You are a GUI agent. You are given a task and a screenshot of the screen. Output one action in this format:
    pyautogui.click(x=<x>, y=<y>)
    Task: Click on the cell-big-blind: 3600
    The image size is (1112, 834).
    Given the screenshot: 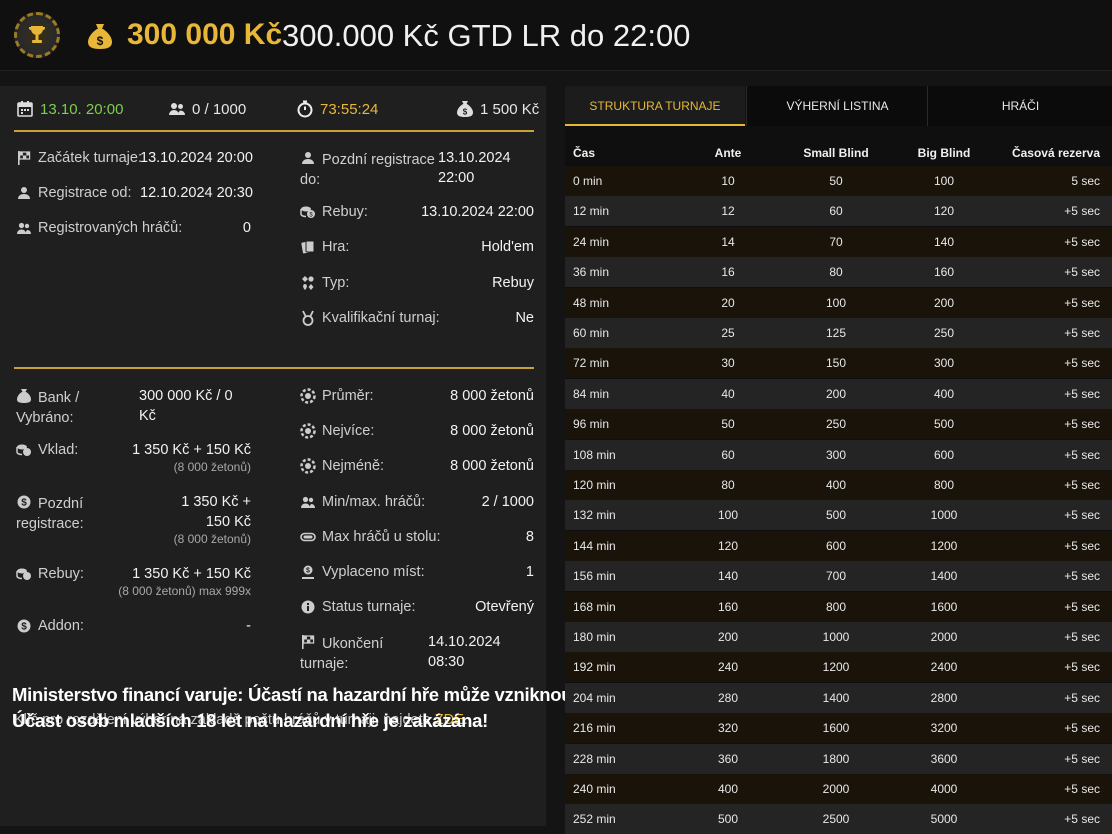 What is the action you would take?
    pyautogui.click(x=944, y=758)
    